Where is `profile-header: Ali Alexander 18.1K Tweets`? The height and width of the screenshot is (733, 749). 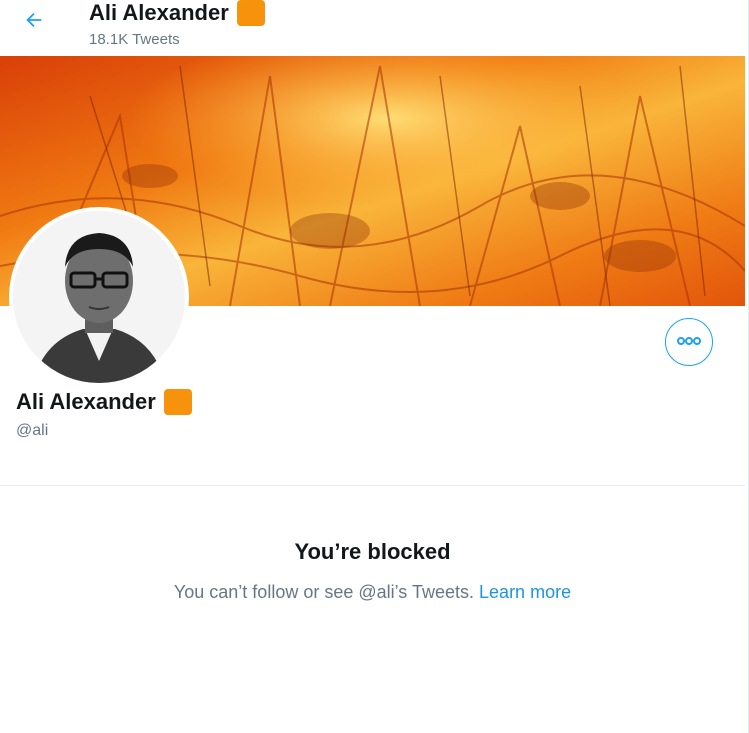
profile-header: Ali Alexander 18.1K Tweets is located at coordinates (372, 28).